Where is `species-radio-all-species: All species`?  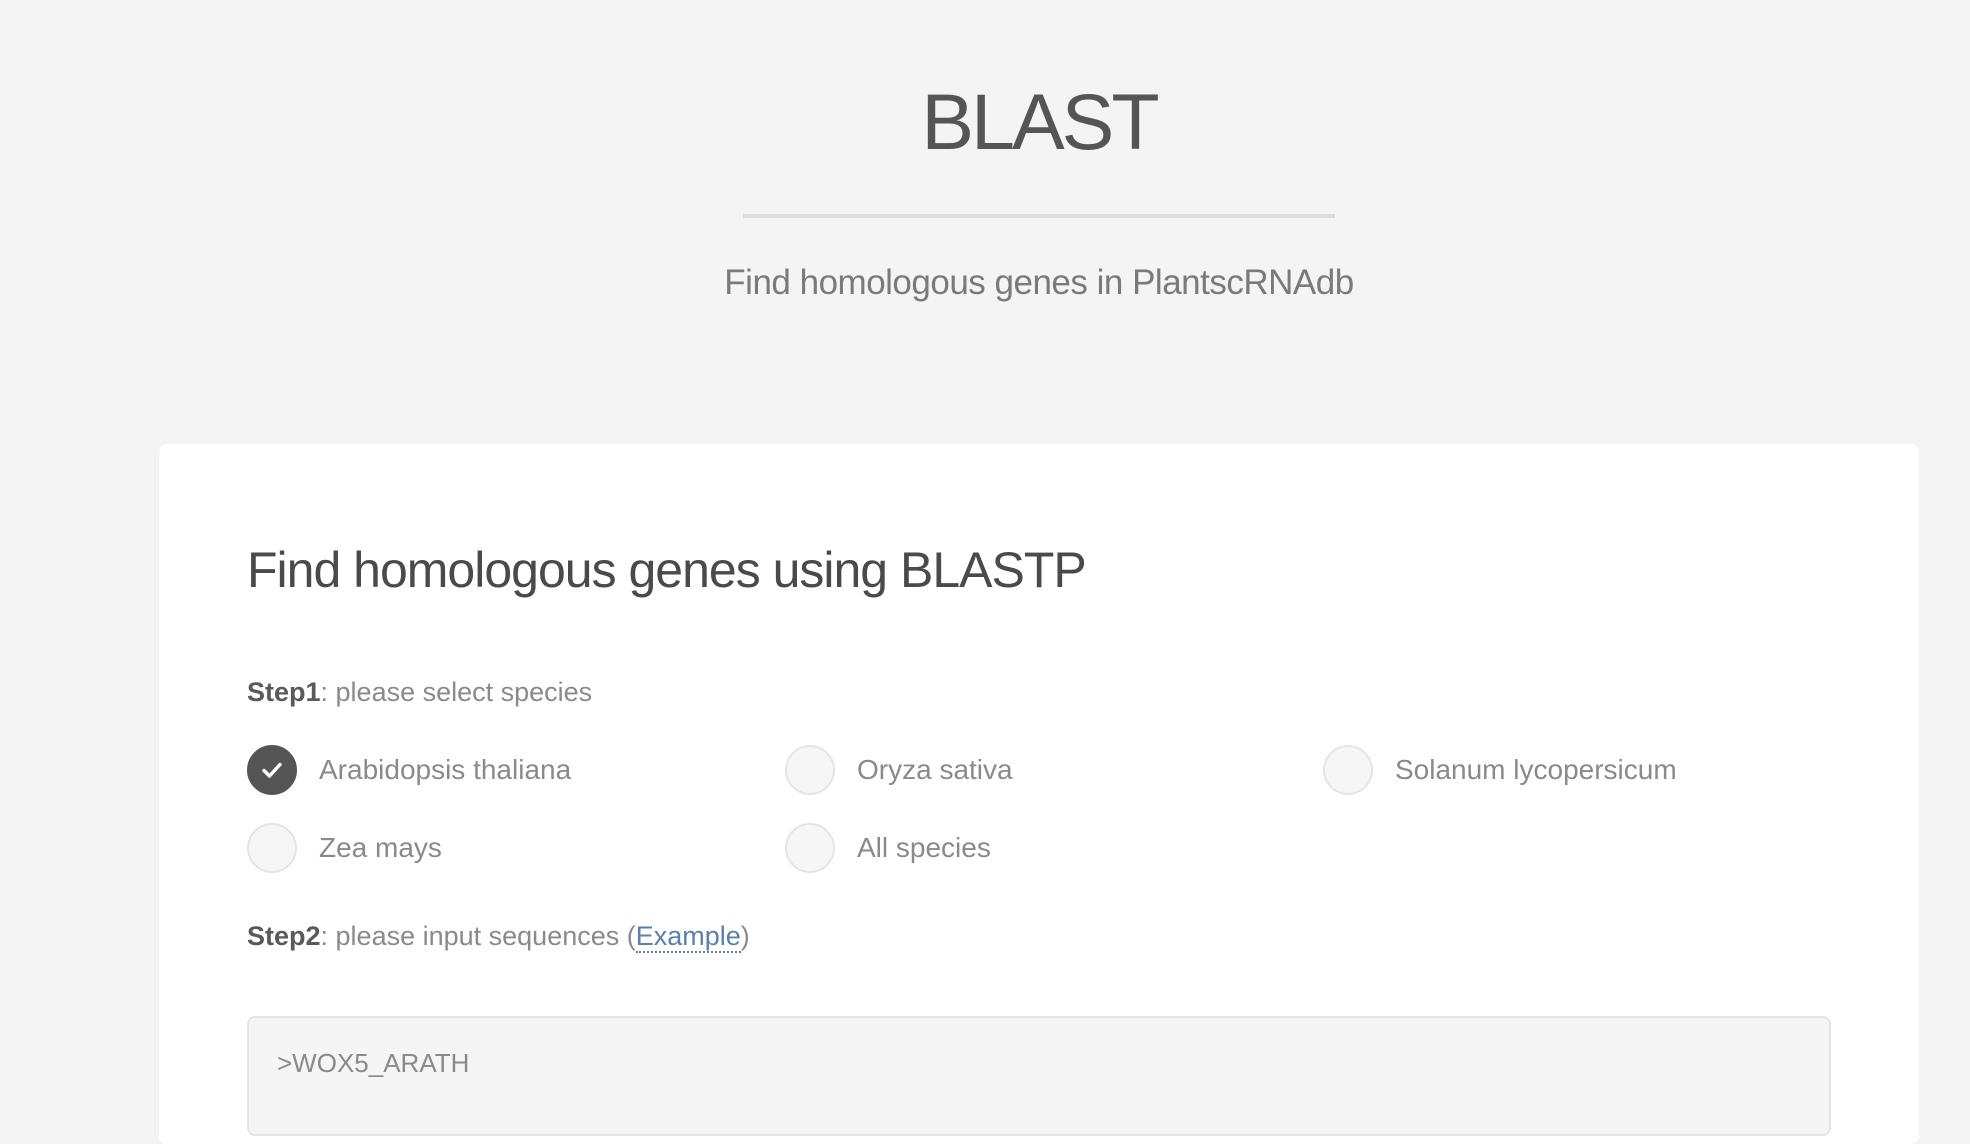
species-radio-all-species: All species is located at coordinates (888, 848).